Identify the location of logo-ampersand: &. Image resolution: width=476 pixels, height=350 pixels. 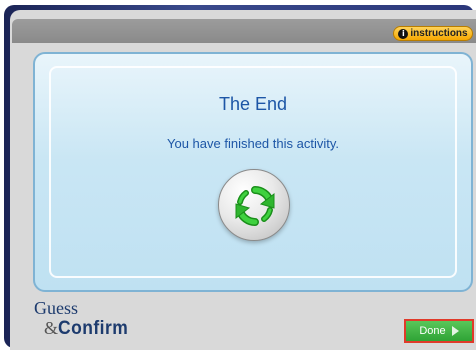
(51, 328).